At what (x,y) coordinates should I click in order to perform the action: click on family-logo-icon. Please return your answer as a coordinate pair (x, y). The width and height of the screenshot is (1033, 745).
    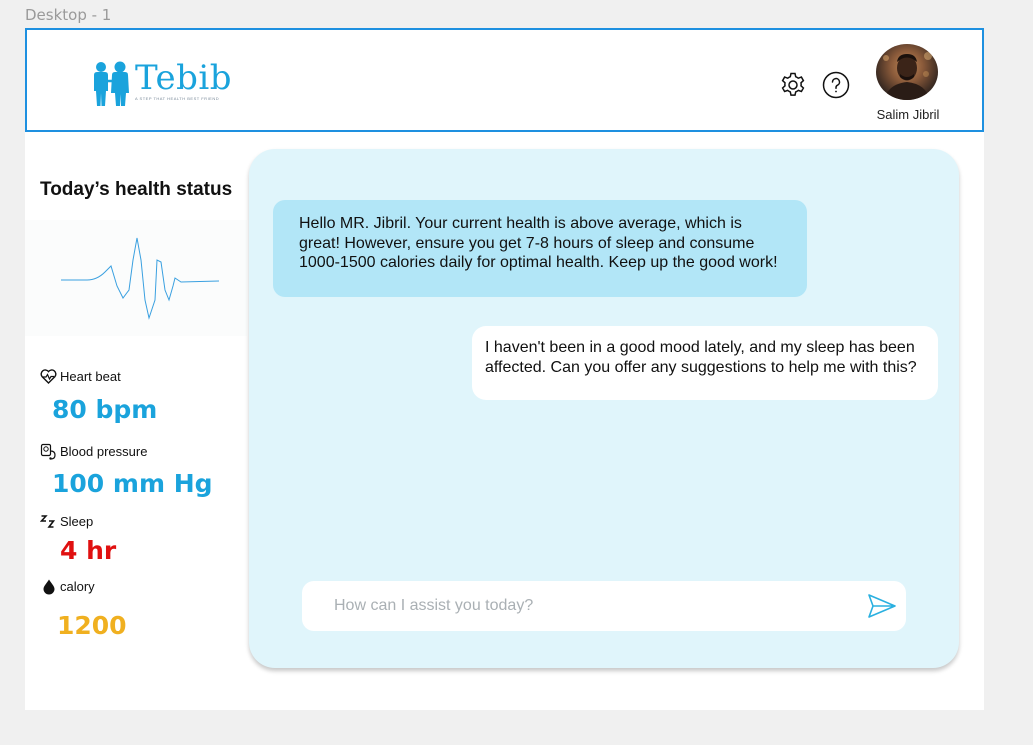
    Looking at the image, I should click on (111, 83).